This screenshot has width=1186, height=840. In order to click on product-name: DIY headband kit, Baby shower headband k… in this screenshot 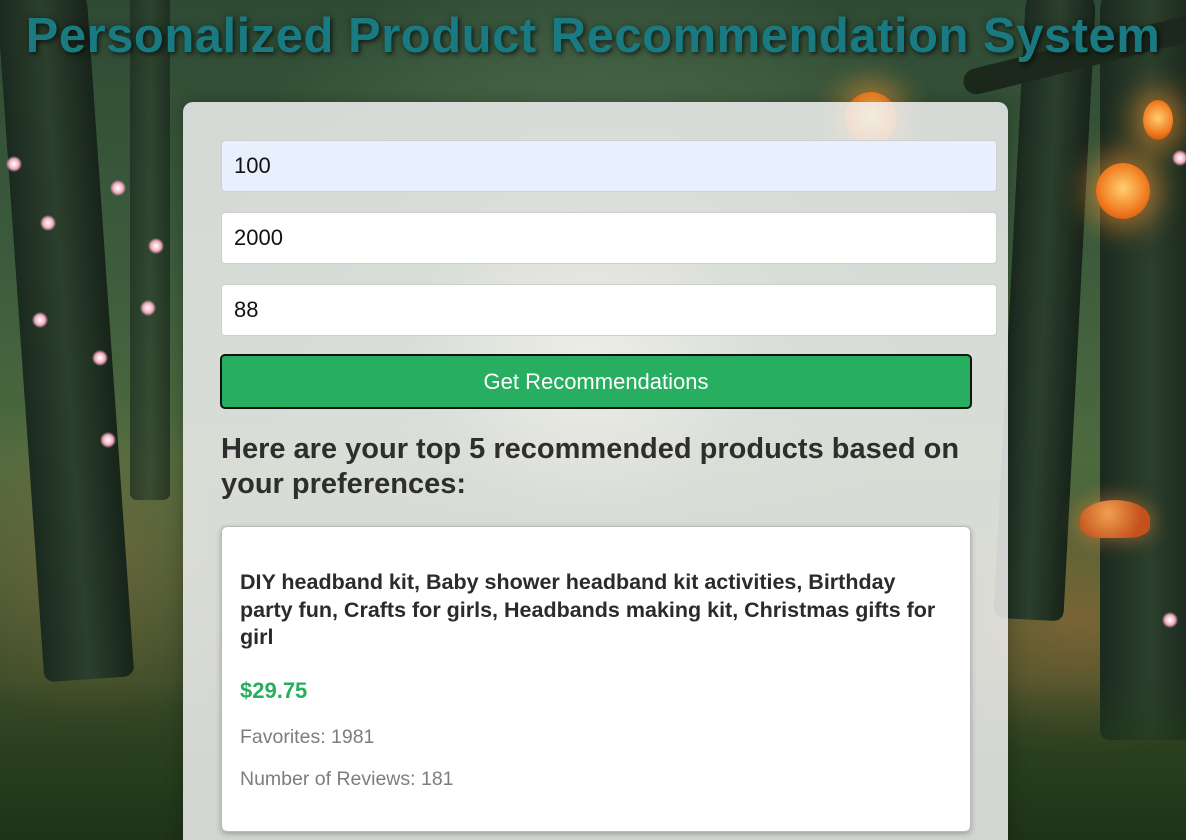, I will do `click(588, 609)`.